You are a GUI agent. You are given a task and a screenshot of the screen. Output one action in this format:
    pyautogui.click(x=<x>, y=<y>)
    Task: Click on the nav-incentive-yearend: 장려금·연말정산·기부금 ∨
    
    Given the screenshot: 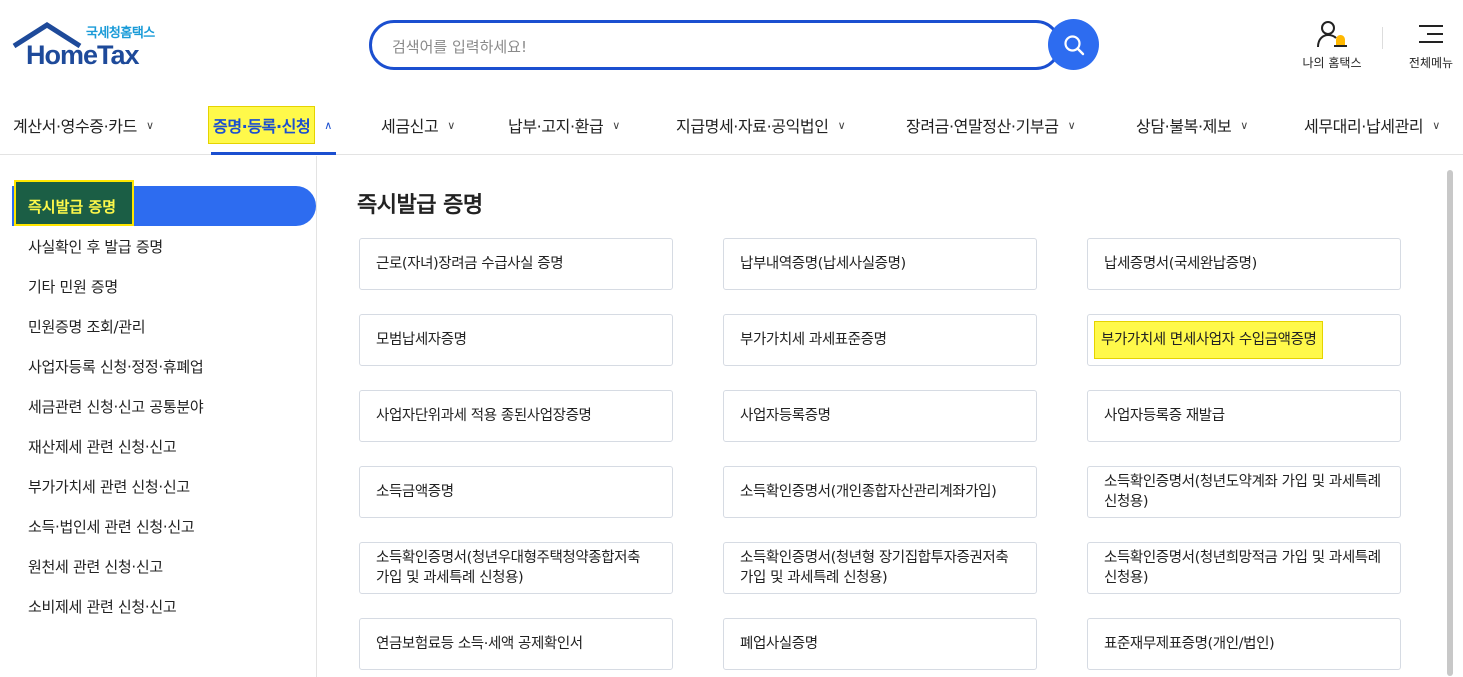 What is the action you would take?
    pyautogui.click(x=991, y=125)
    